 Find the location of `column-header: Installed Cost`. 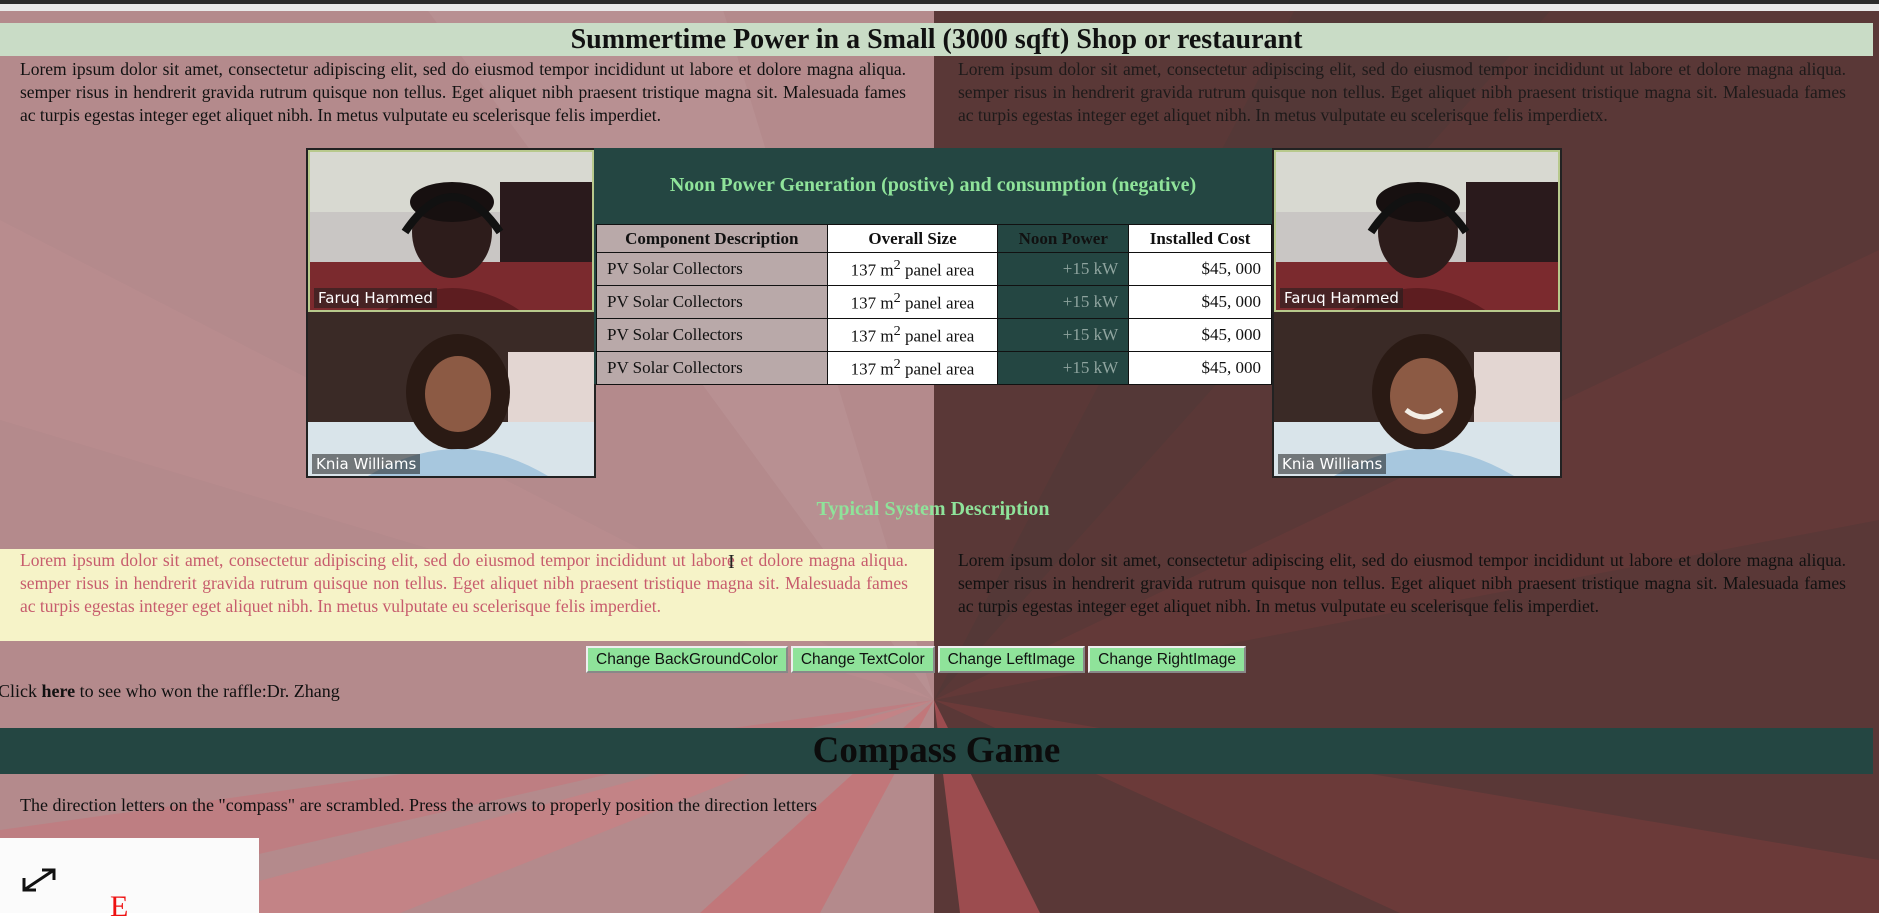

column-header: Installed Cost is located at coordinates (1200, 238).